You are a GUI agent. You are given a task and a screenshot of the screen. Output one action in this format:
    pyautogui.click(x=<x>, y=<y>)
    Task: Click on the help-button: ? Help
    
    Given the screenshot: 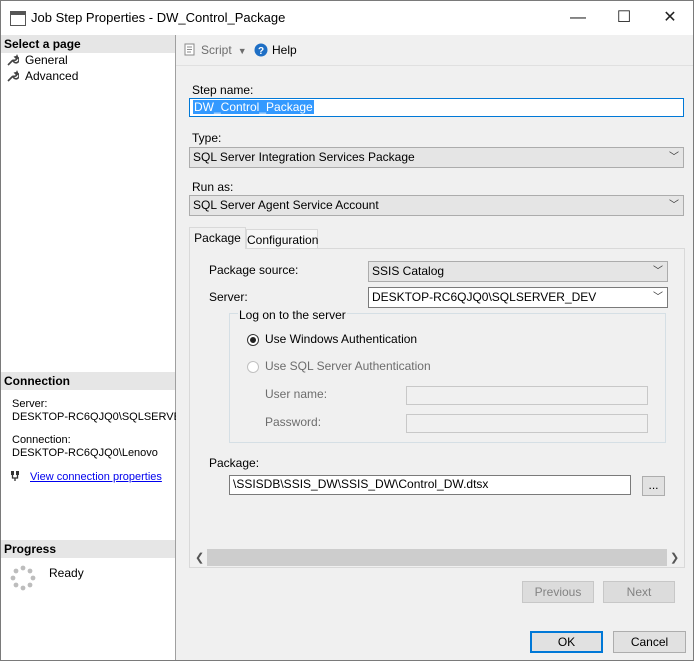 What is the action you would take?
    pyautogui.click(x=275, y=50)
    